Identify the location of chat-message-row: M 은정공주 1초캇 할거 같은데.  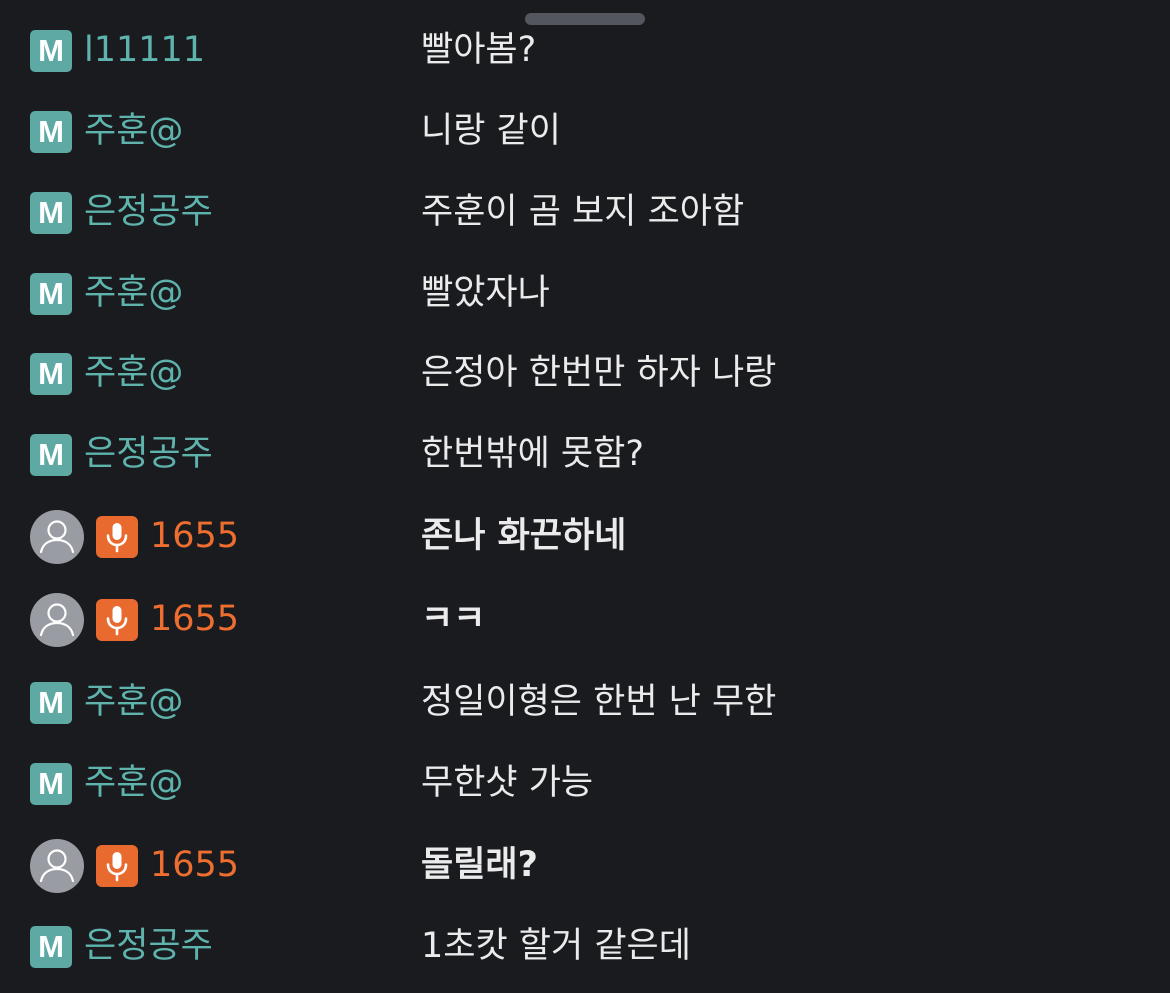
(585, 942).